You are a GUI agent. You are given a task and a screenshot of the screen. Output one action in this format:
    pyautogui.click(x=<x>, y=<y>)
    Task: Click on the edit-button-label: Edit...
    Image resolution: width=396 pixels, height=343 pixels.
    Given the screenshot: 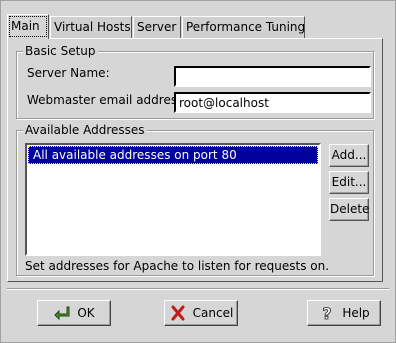 What is the action you would take?
    pyautogui.click(x=349, y=182)
    